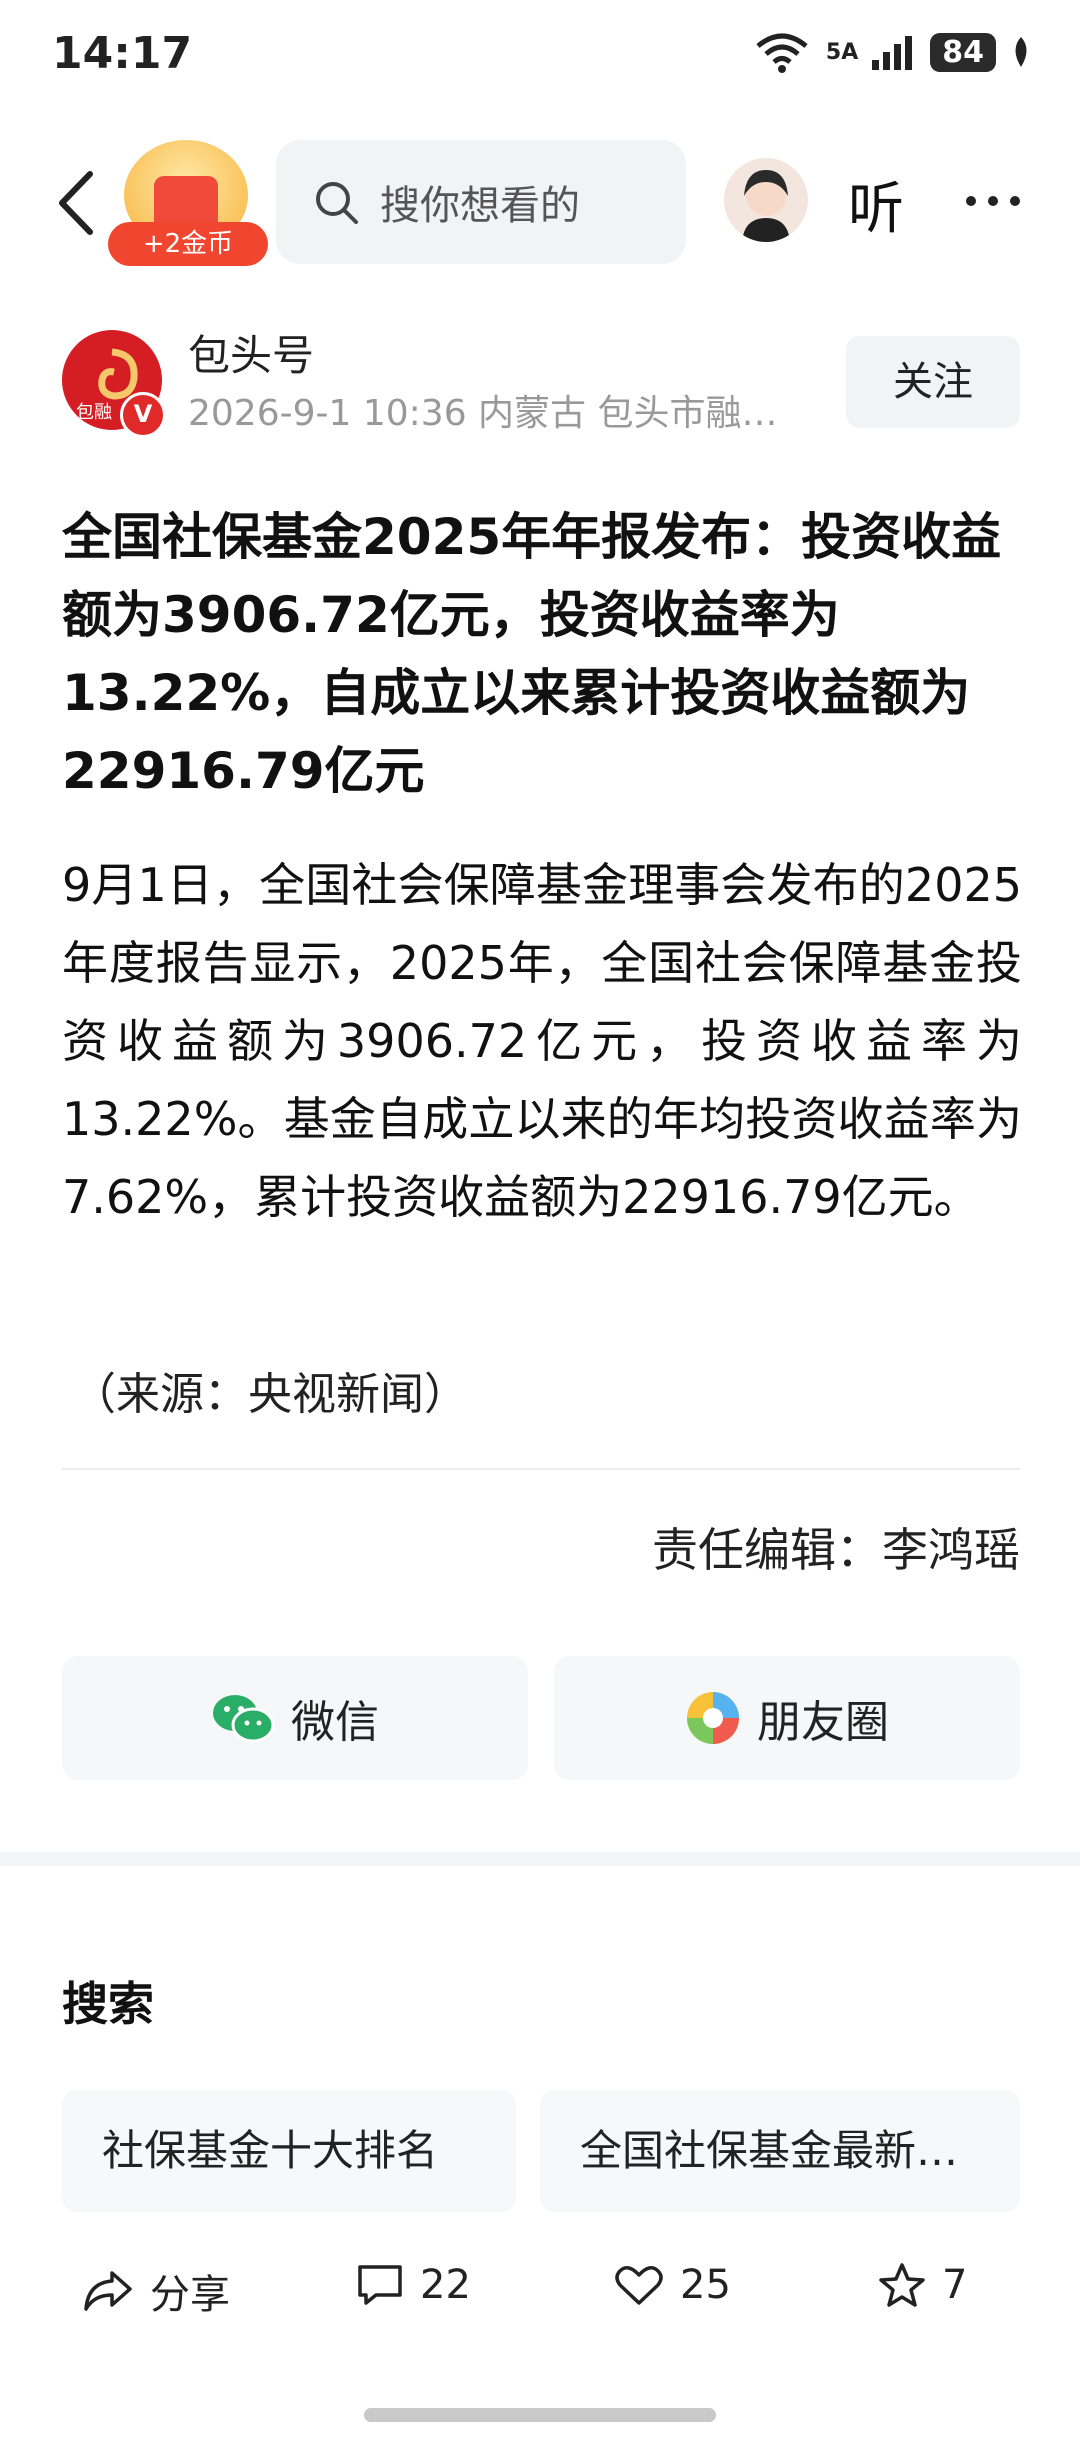 This screenshot has height=2444, width=1080. Describe the element at coordinates (766, 206) in the screenshot. I see `avatar-icon` at that location.